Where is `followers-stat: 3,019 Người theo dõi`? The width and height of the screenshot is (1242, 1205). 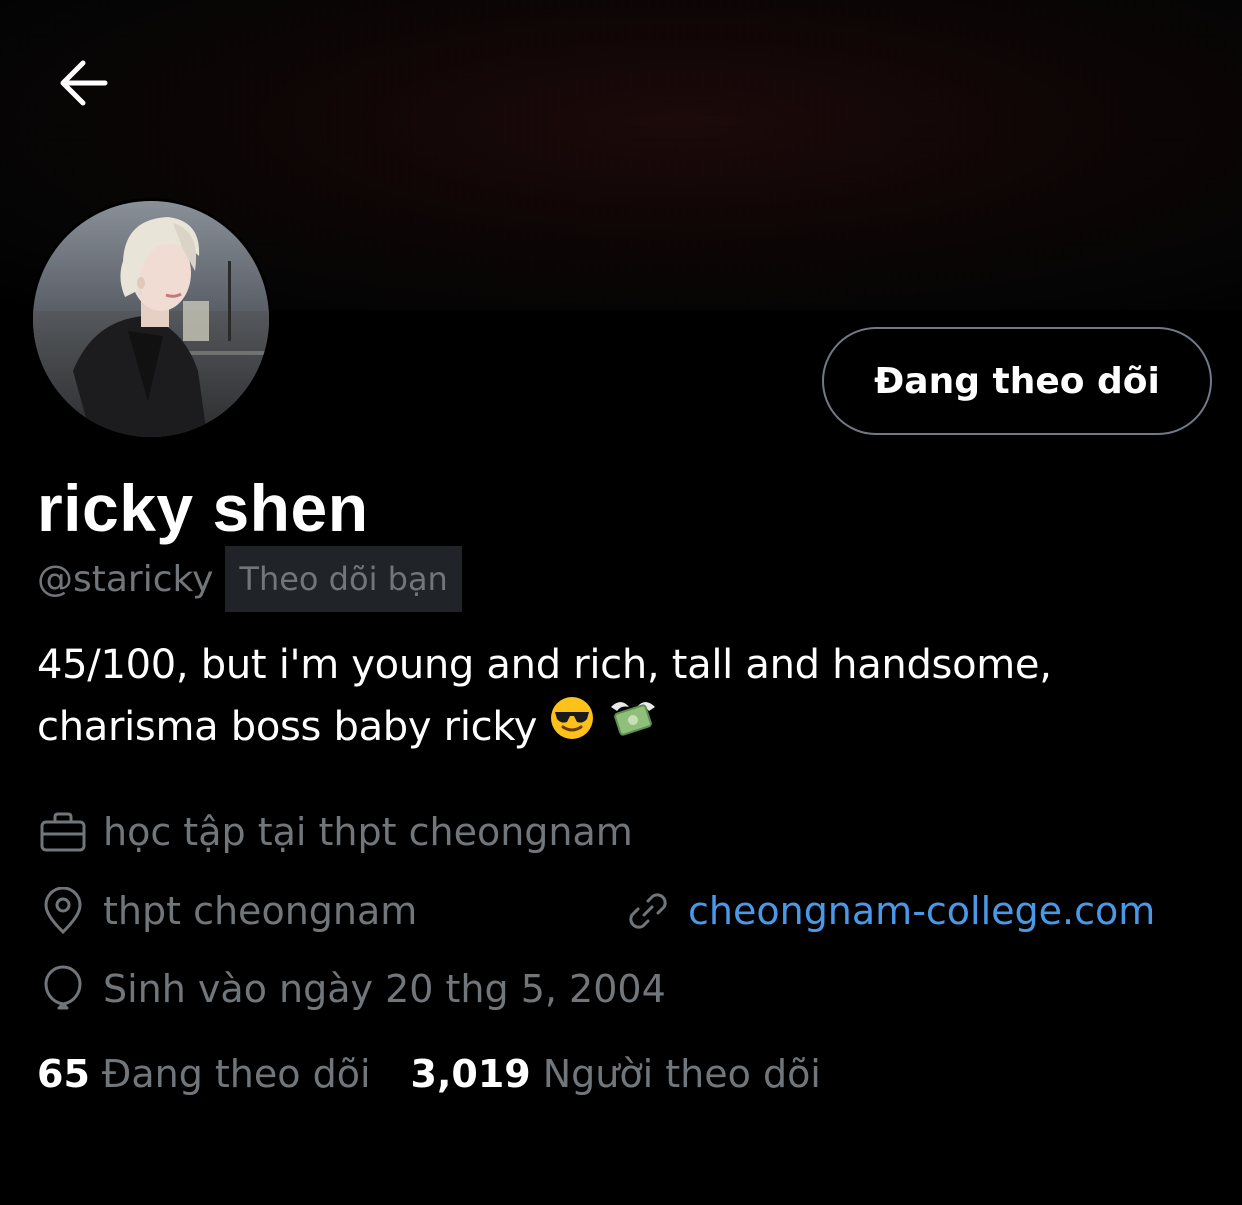 followers-stat: 3,019 Người theo dõi is located at coordinates (616, 1074).